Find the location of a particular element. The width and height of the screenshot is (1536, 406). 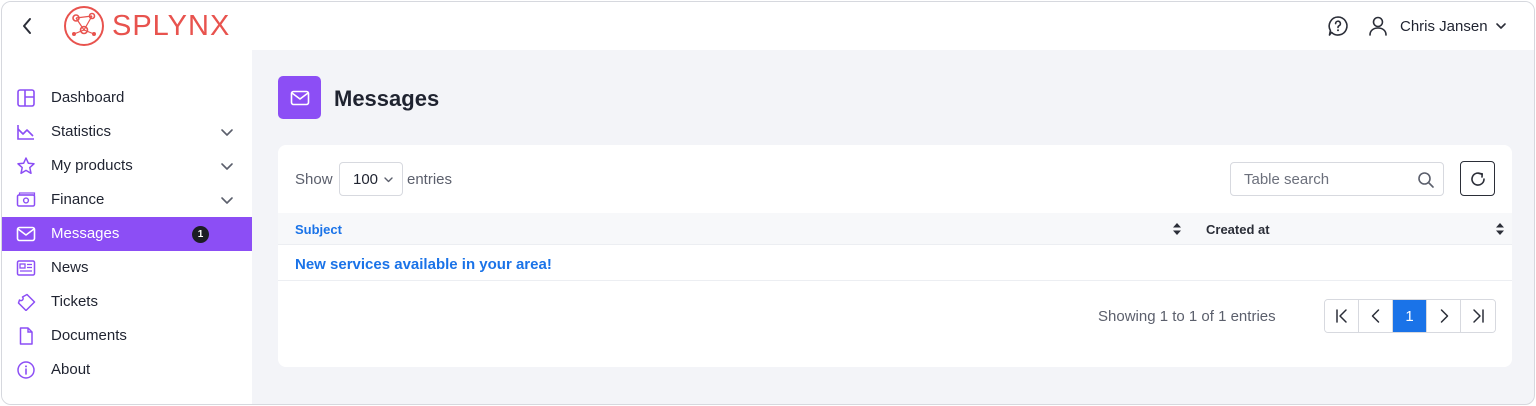

page-title: Messages is located at coordinates (387, 98).